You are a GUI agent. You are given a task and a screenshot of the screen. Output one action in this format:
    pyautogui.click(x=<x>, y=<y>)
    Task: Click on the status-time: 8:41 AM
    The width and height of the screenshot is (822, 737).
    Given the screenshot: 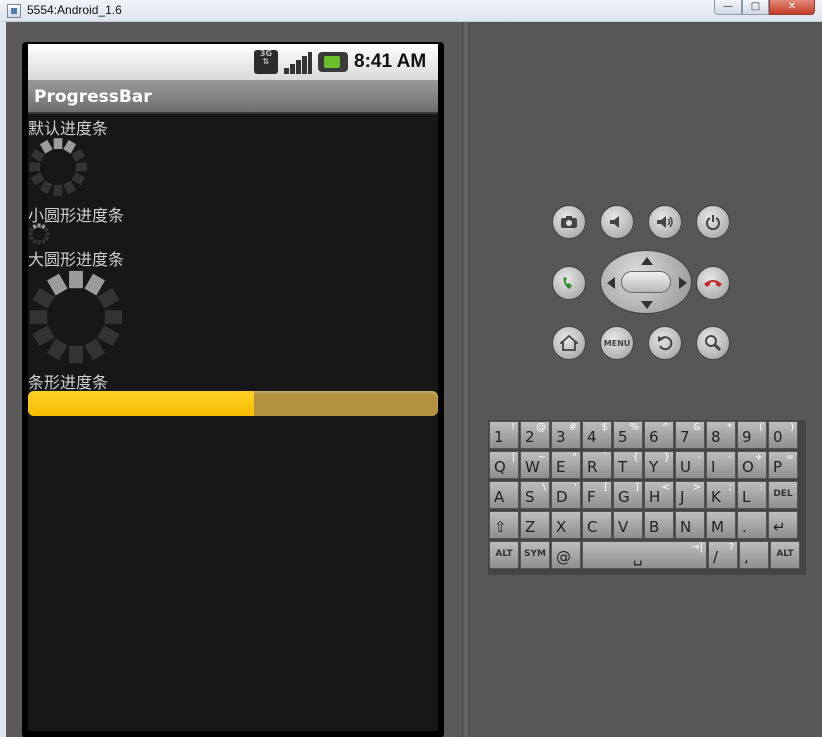 What is the action you would take?
    pyautogui.click(x=390, y=61)
    